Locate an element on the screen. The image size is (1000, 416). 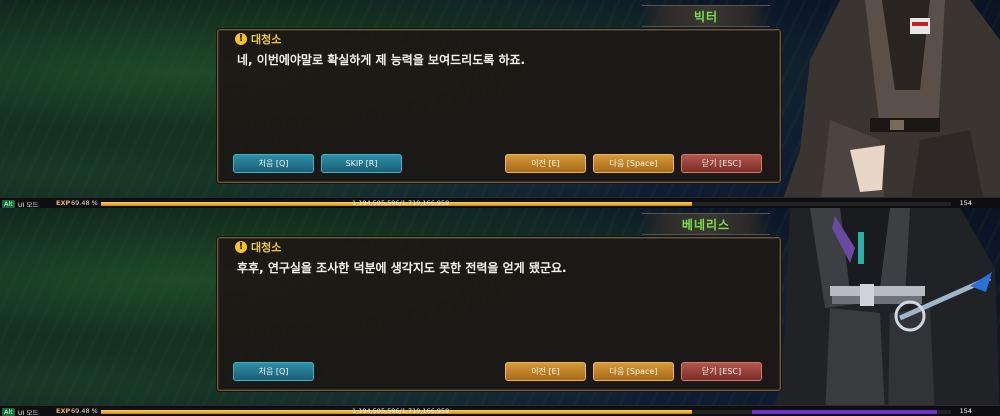
name-plate: 베네리스 is located at coordinates (706, 224).